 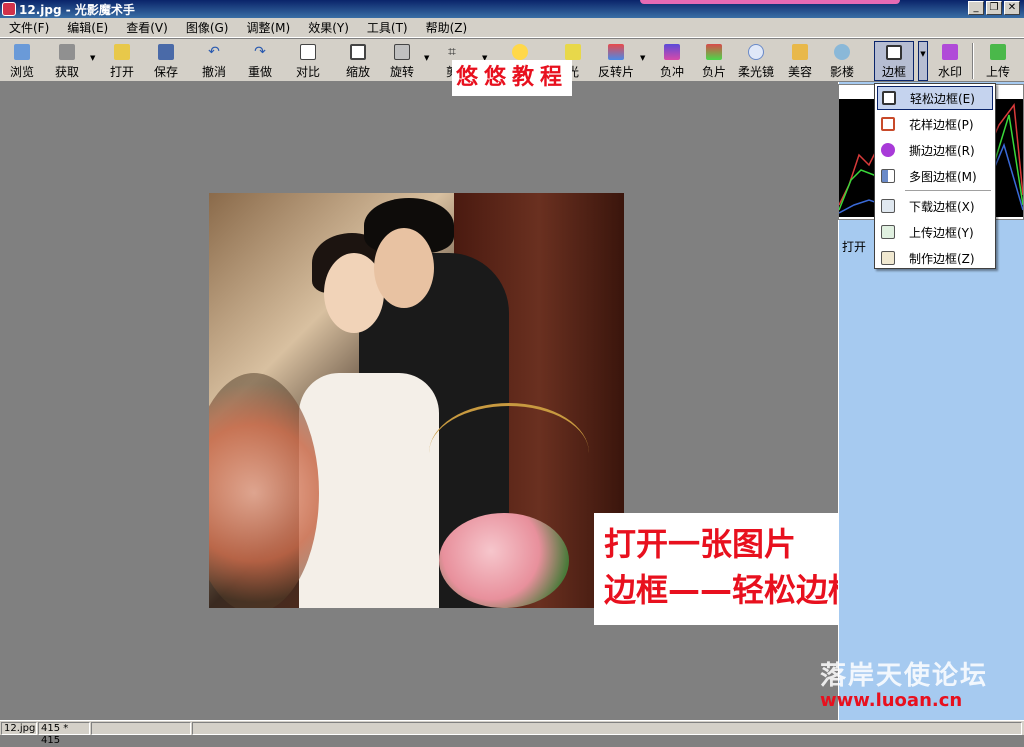 What do you see at coordinates (976, 8) in the screenshot?
I see `minimize-icon: _` at bounding box center [976, 8].